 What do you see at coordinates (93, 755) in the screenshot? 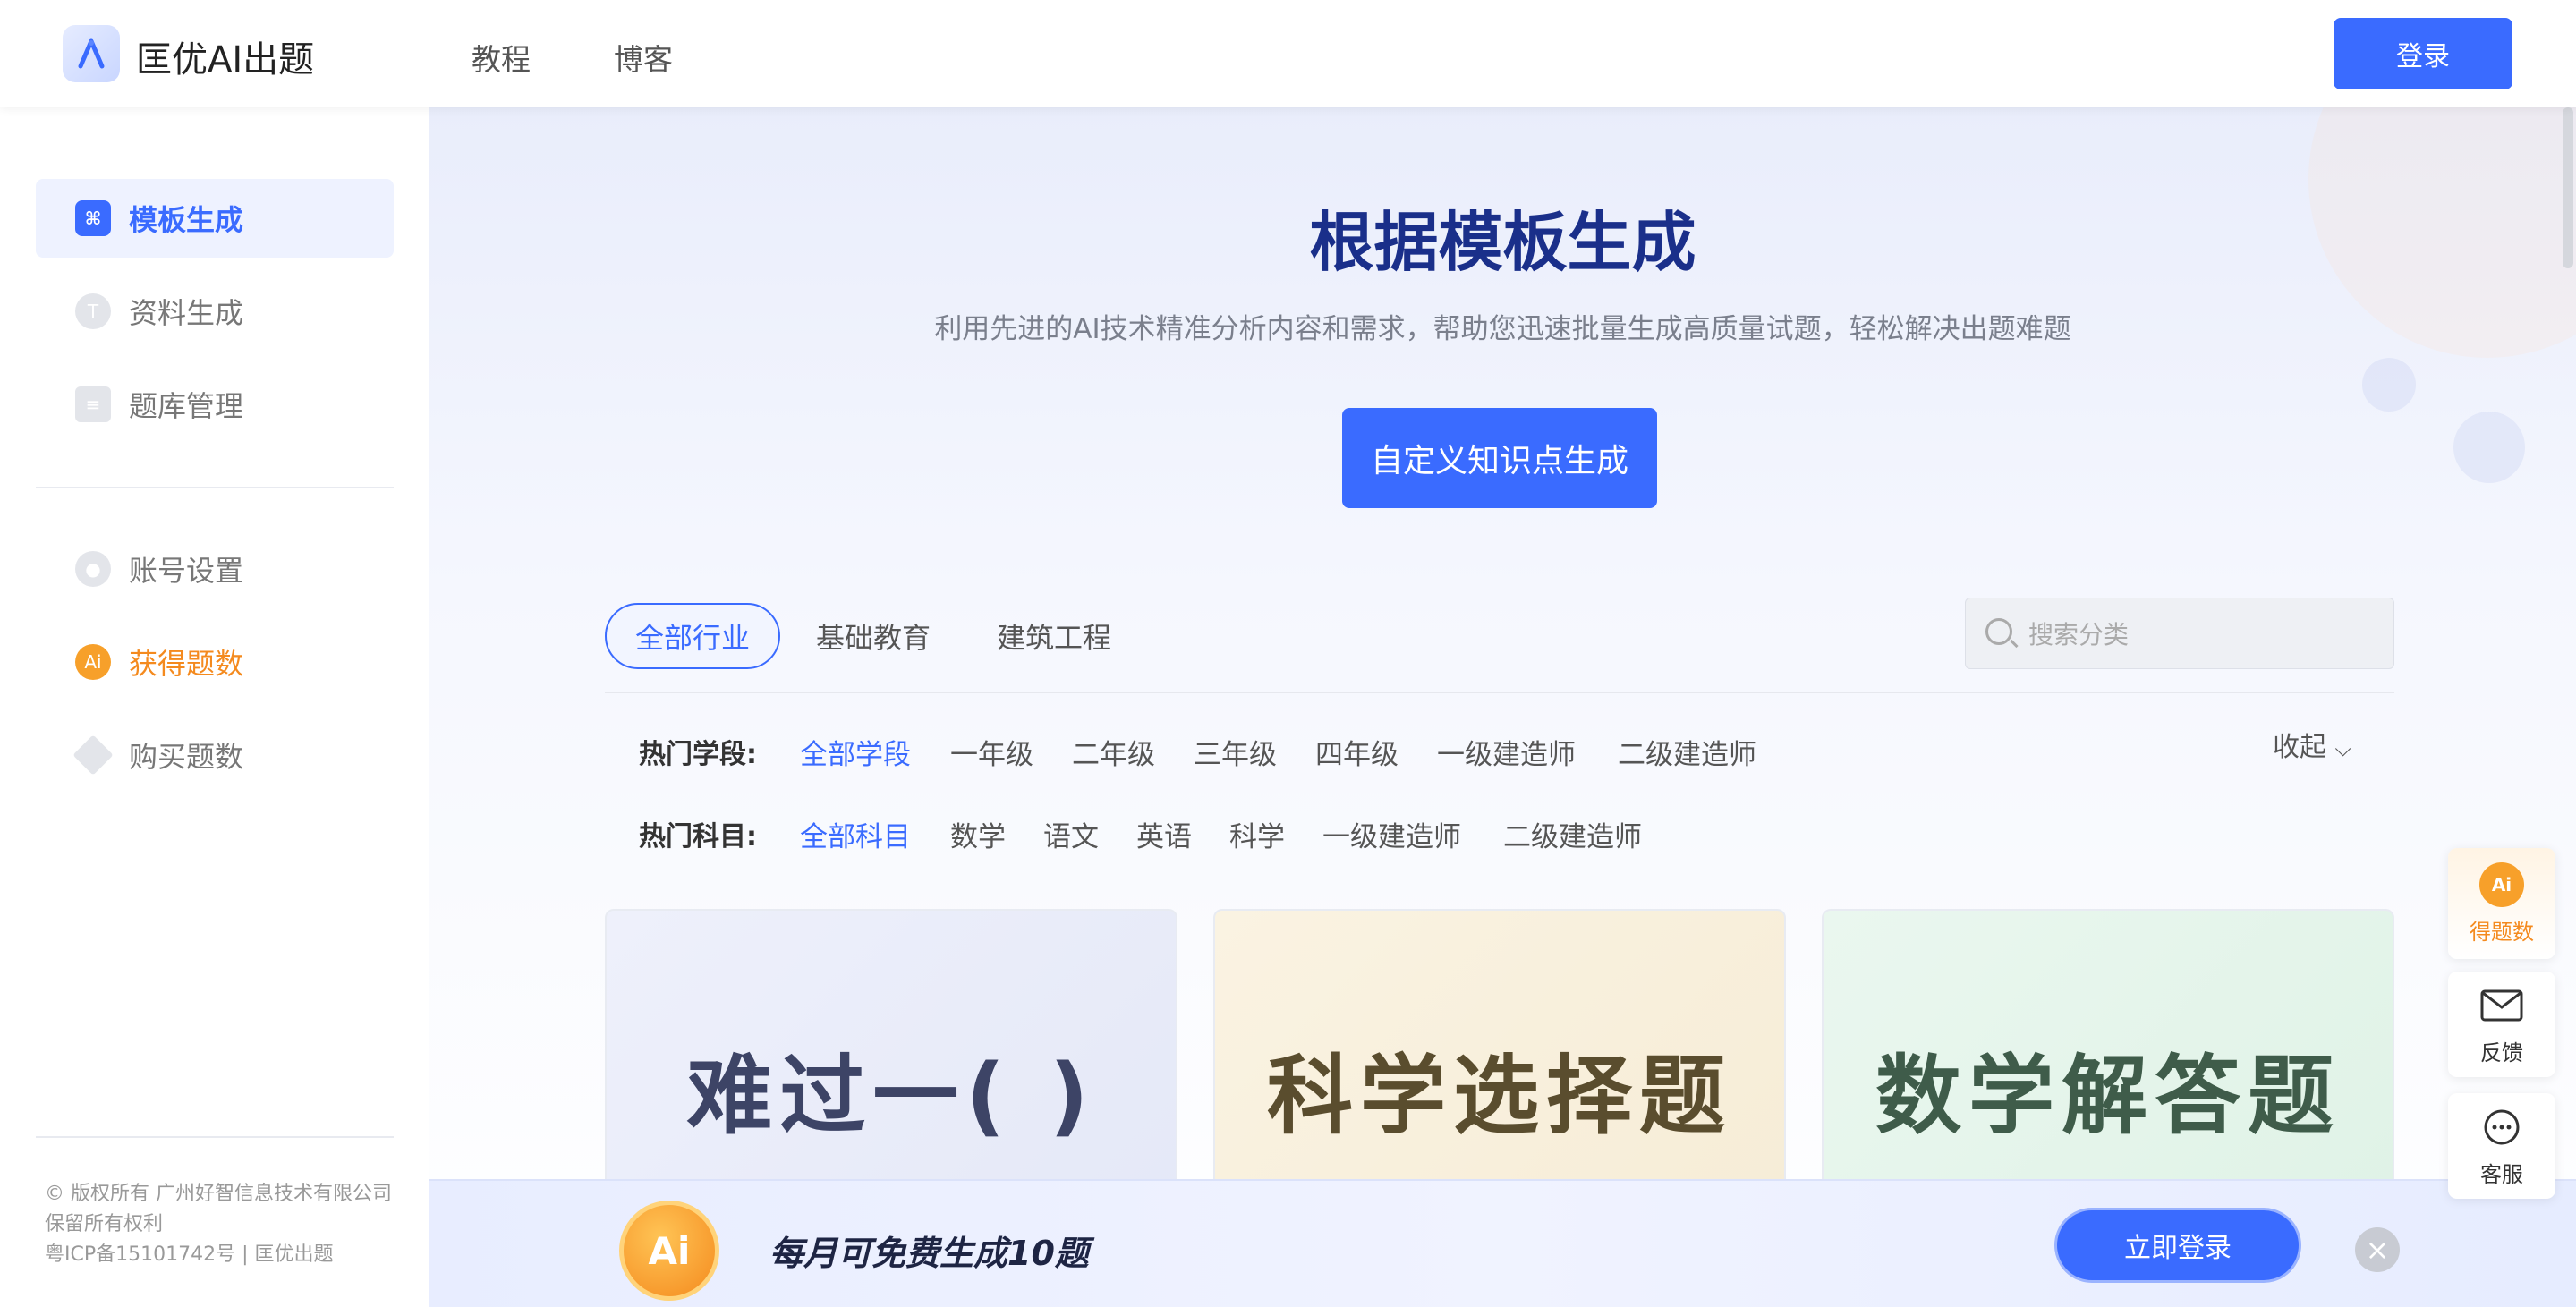
I see `diamond-icon` at bounding box center [93, 755].